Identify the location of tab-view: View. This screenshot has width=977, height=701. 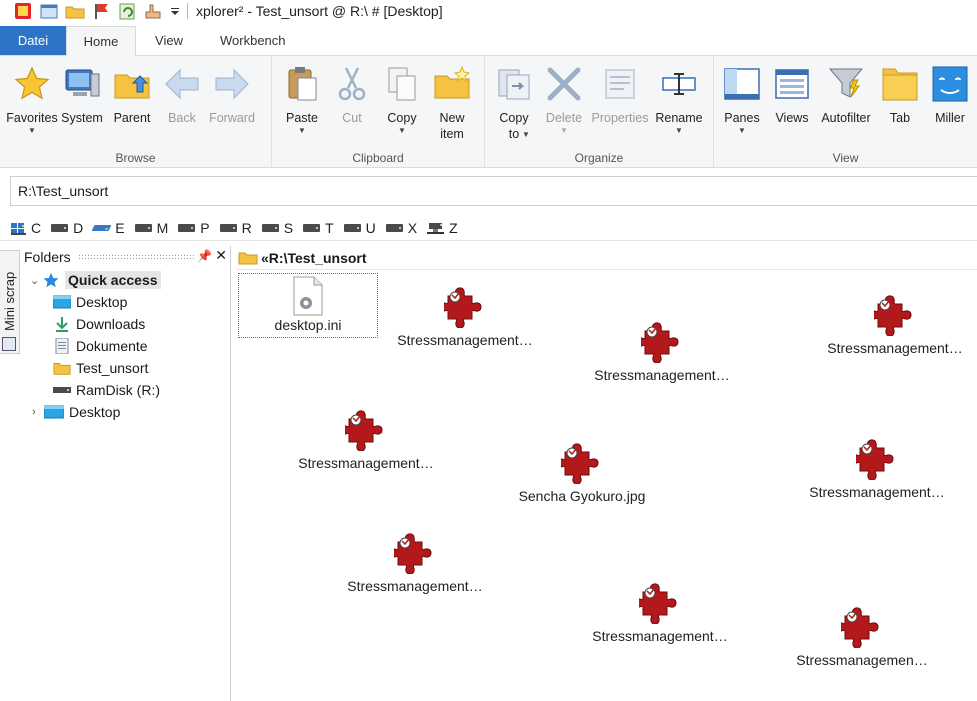
(169, 40).